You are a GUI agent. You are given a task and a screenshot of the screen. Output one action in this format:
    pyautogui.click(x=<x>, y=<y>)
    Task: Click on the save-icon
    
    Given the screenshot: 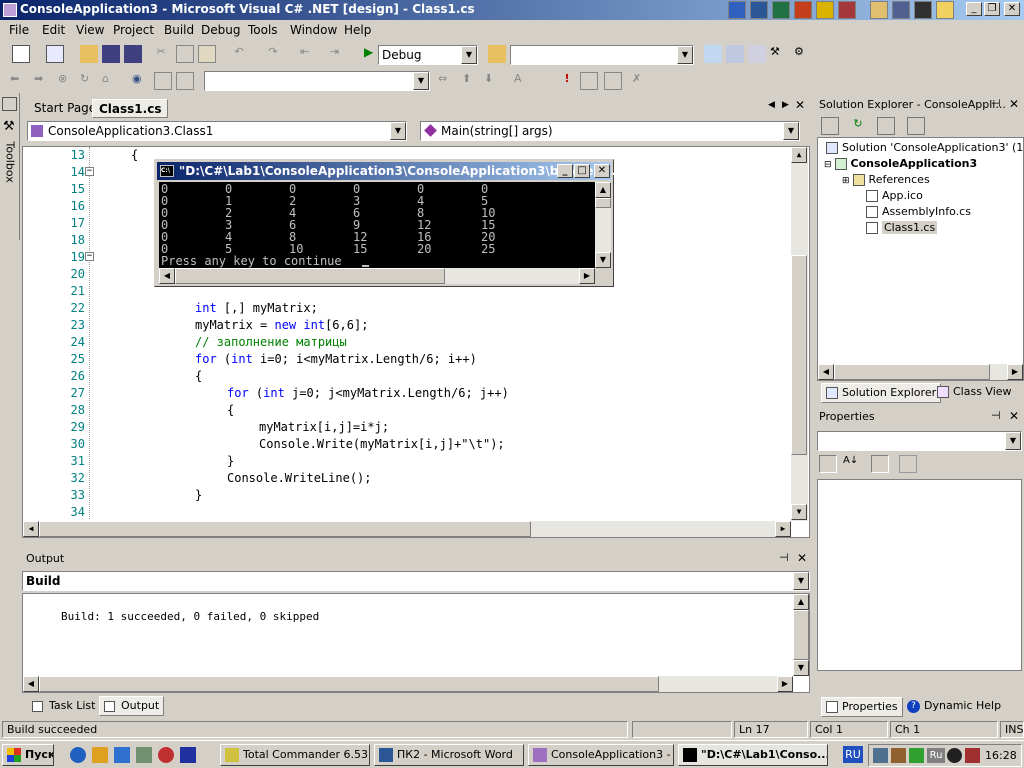 What is the action you would take?
    pyautogui.click(x=111, y=54)
    